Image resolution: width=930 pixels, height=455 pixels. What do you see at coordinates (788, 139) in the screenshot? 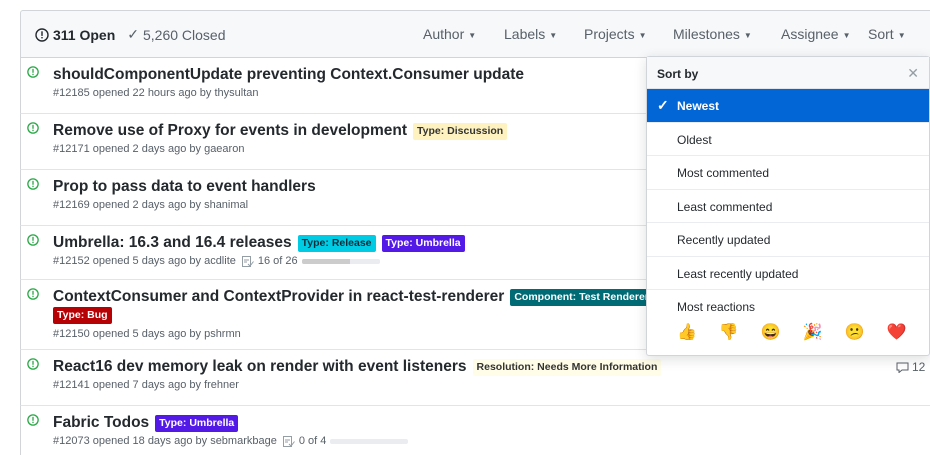
I see `sort-option: Oldest` at bounding box center [788, 139].